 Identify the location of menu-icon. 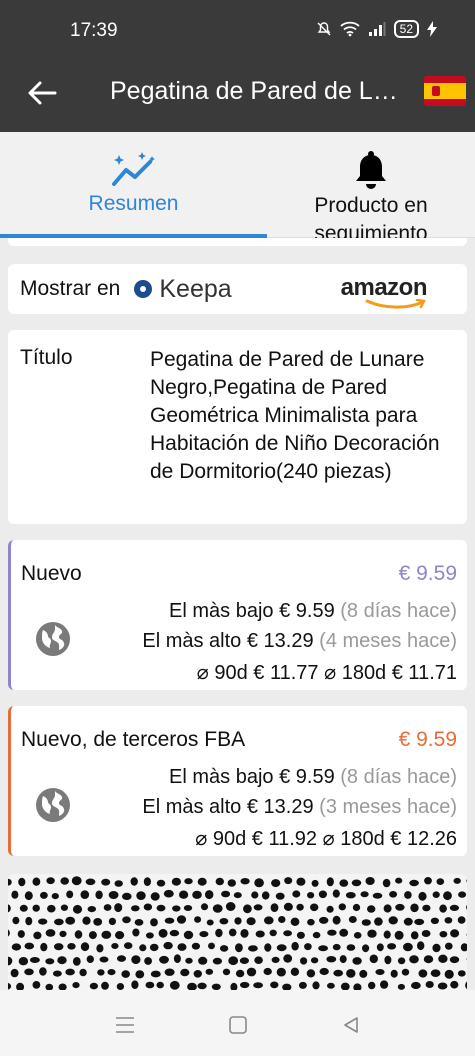
(125, 1025).